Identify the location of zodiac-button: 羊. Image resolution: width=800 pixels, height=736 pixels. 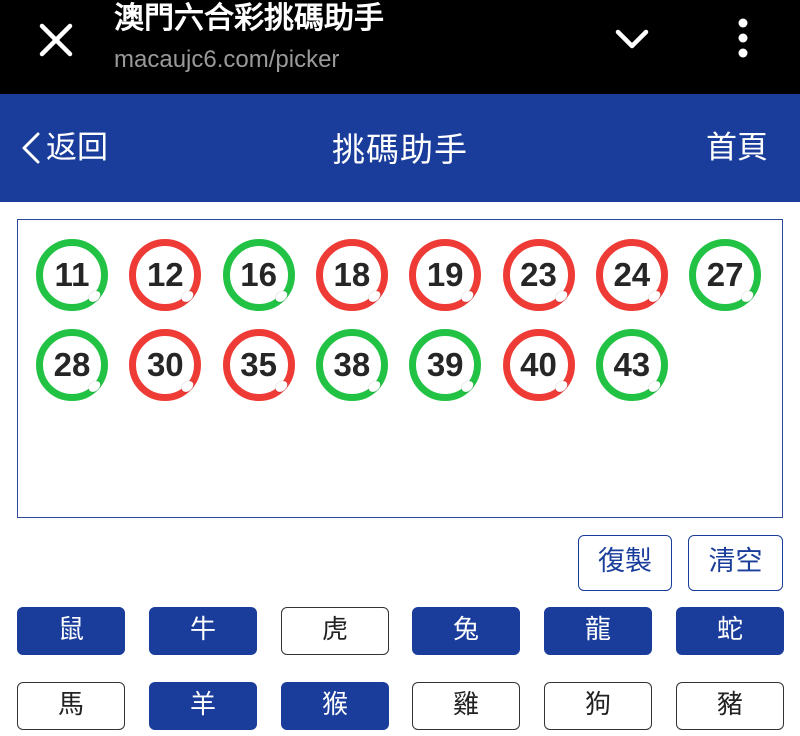
(203, 706).